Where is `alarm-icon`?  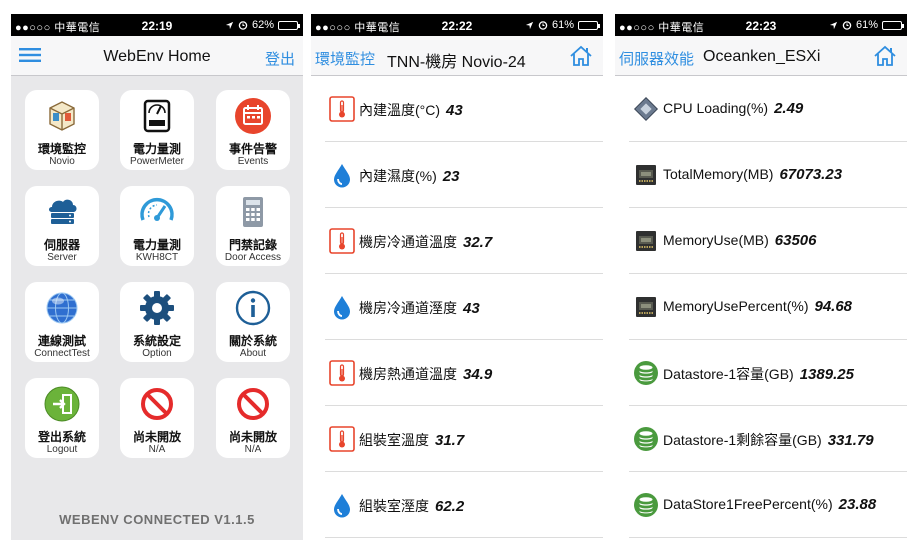 alarm-icon is located at coordinates (543, 25).